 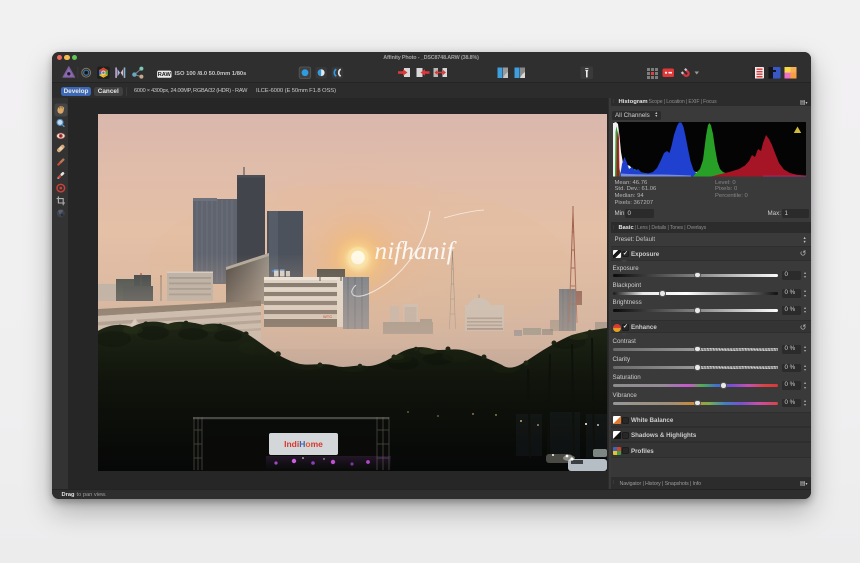 I want to click on svg-text: RAW, so click(x=164, y=75).